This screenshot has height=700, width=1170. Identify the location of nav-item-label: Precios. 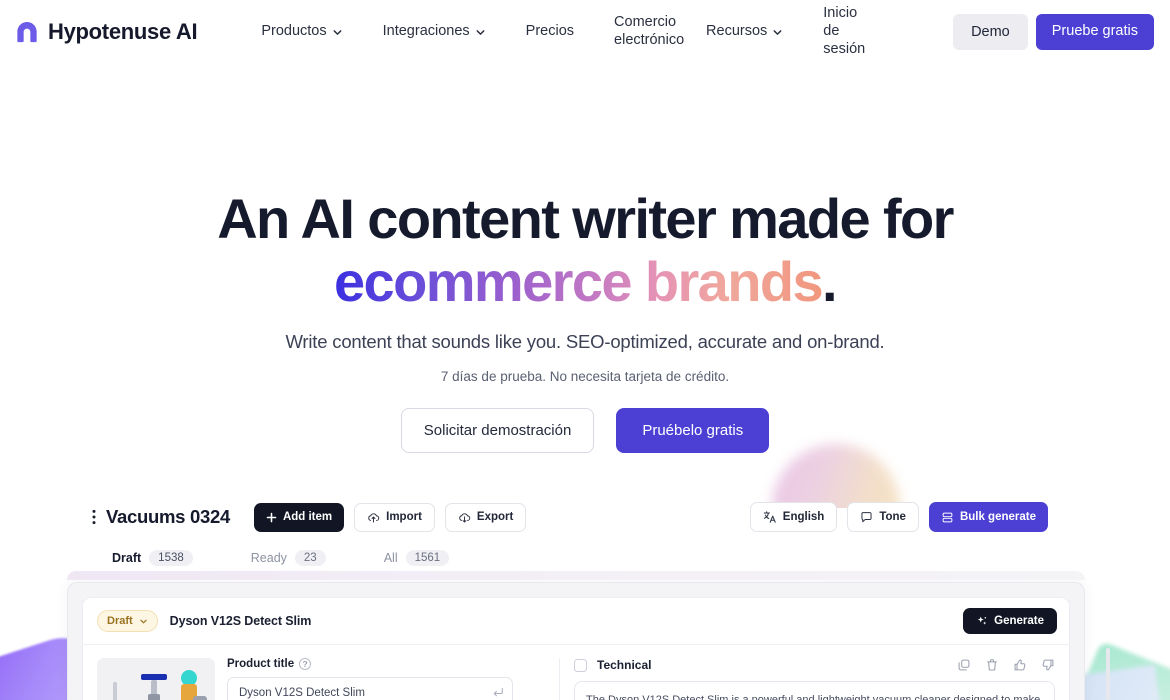
(550, 31).